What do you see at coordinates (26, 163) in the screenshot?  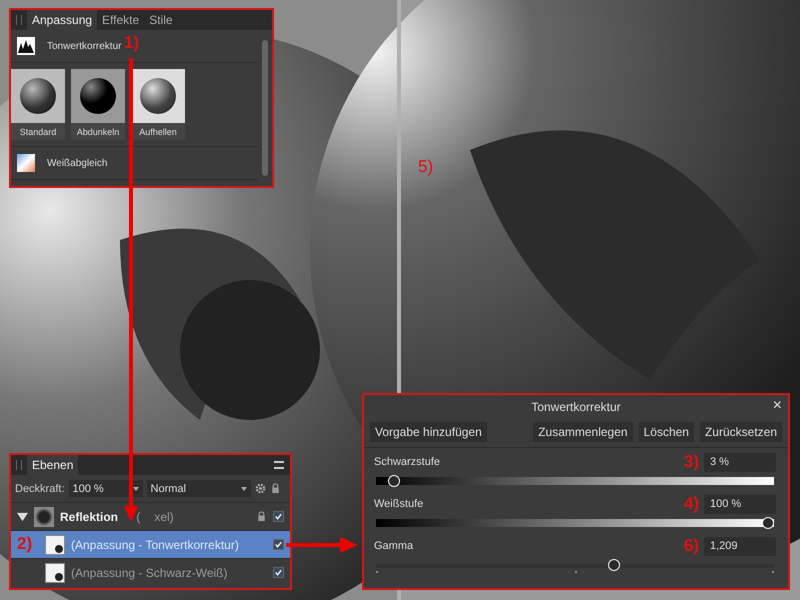 I see `gradient-swatch-icon` at bounding box center [26, 163].